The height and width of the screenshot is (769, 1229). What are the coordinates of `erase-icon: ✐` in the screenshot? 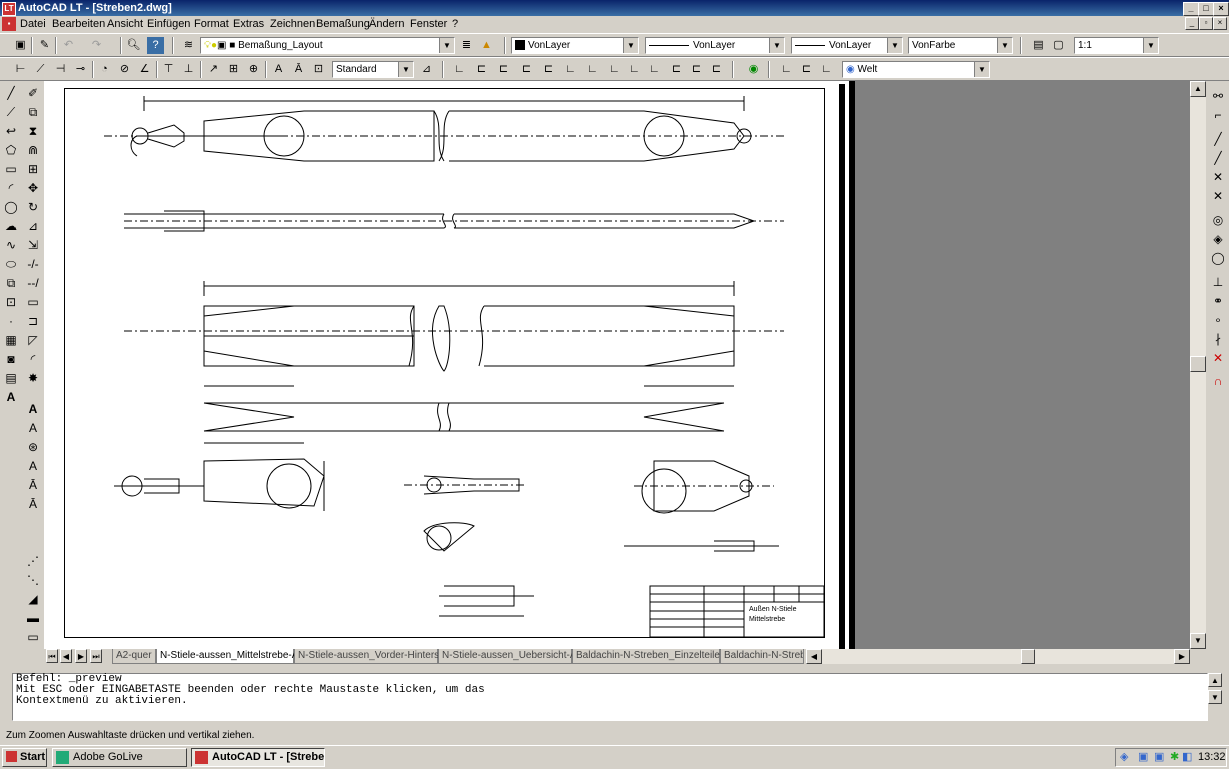 It's located at (33, 93).